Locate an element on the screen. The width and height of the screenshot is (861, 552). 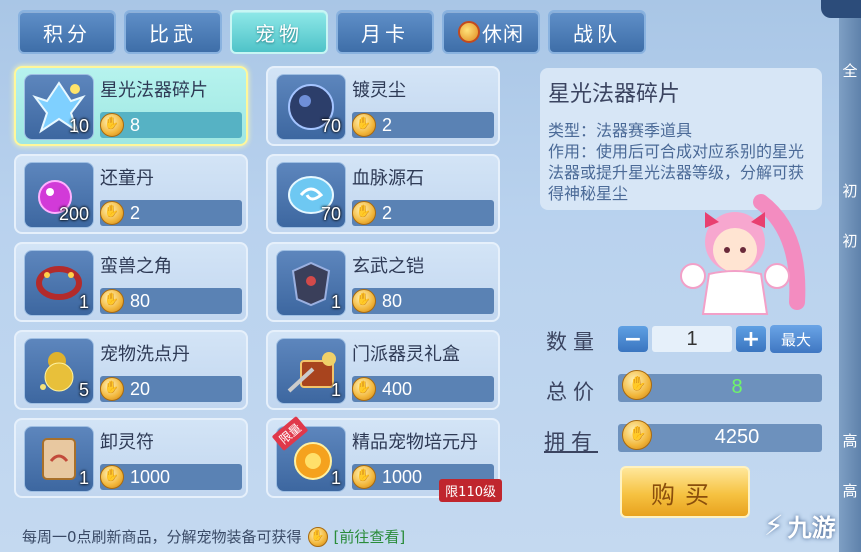
shop-item: 200 还童丹 2 is located at coordinates (131, 194).